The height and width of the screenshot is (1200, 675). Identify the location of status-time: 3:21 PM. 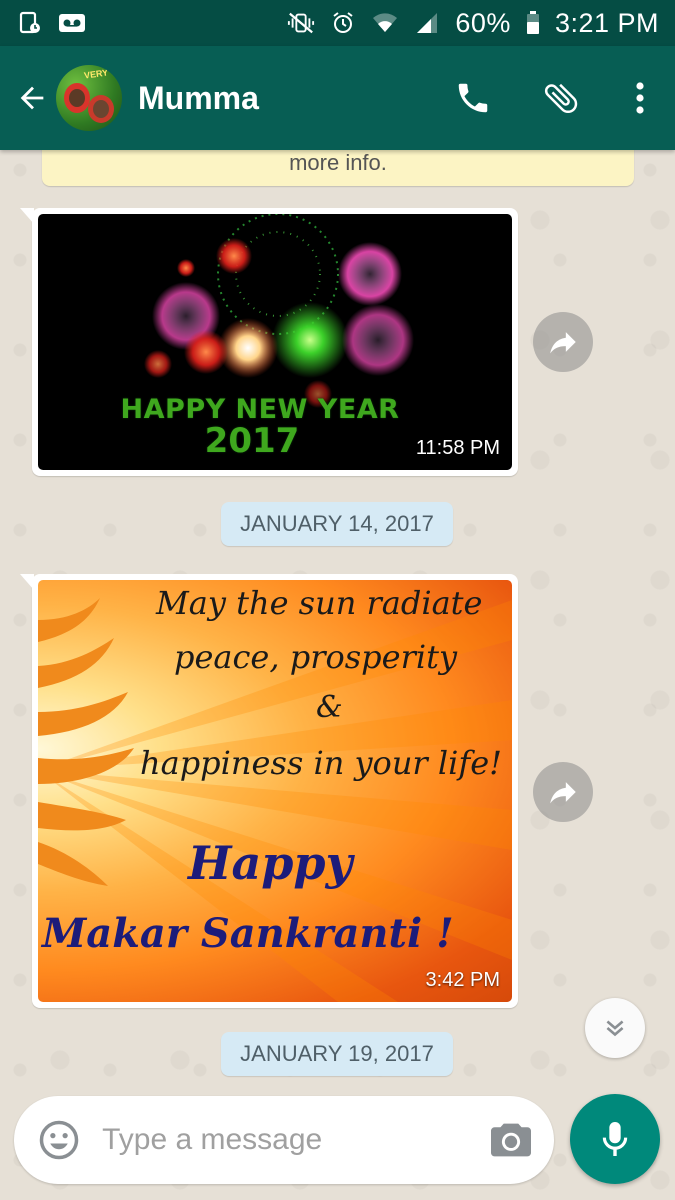
(606, 22).